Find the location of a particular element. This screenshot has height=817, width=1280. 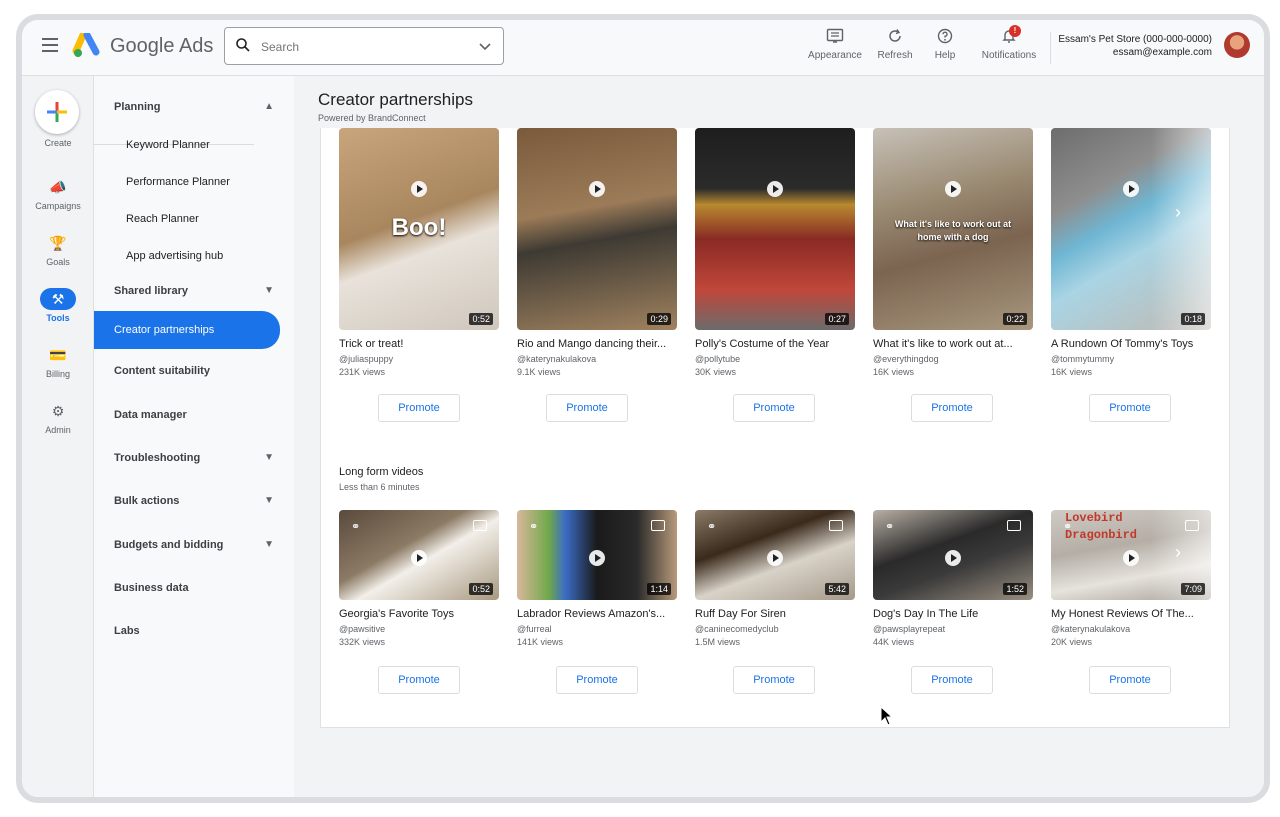

video-thumbnail: Boo! 0:52 is located at coordinates (419, 229).